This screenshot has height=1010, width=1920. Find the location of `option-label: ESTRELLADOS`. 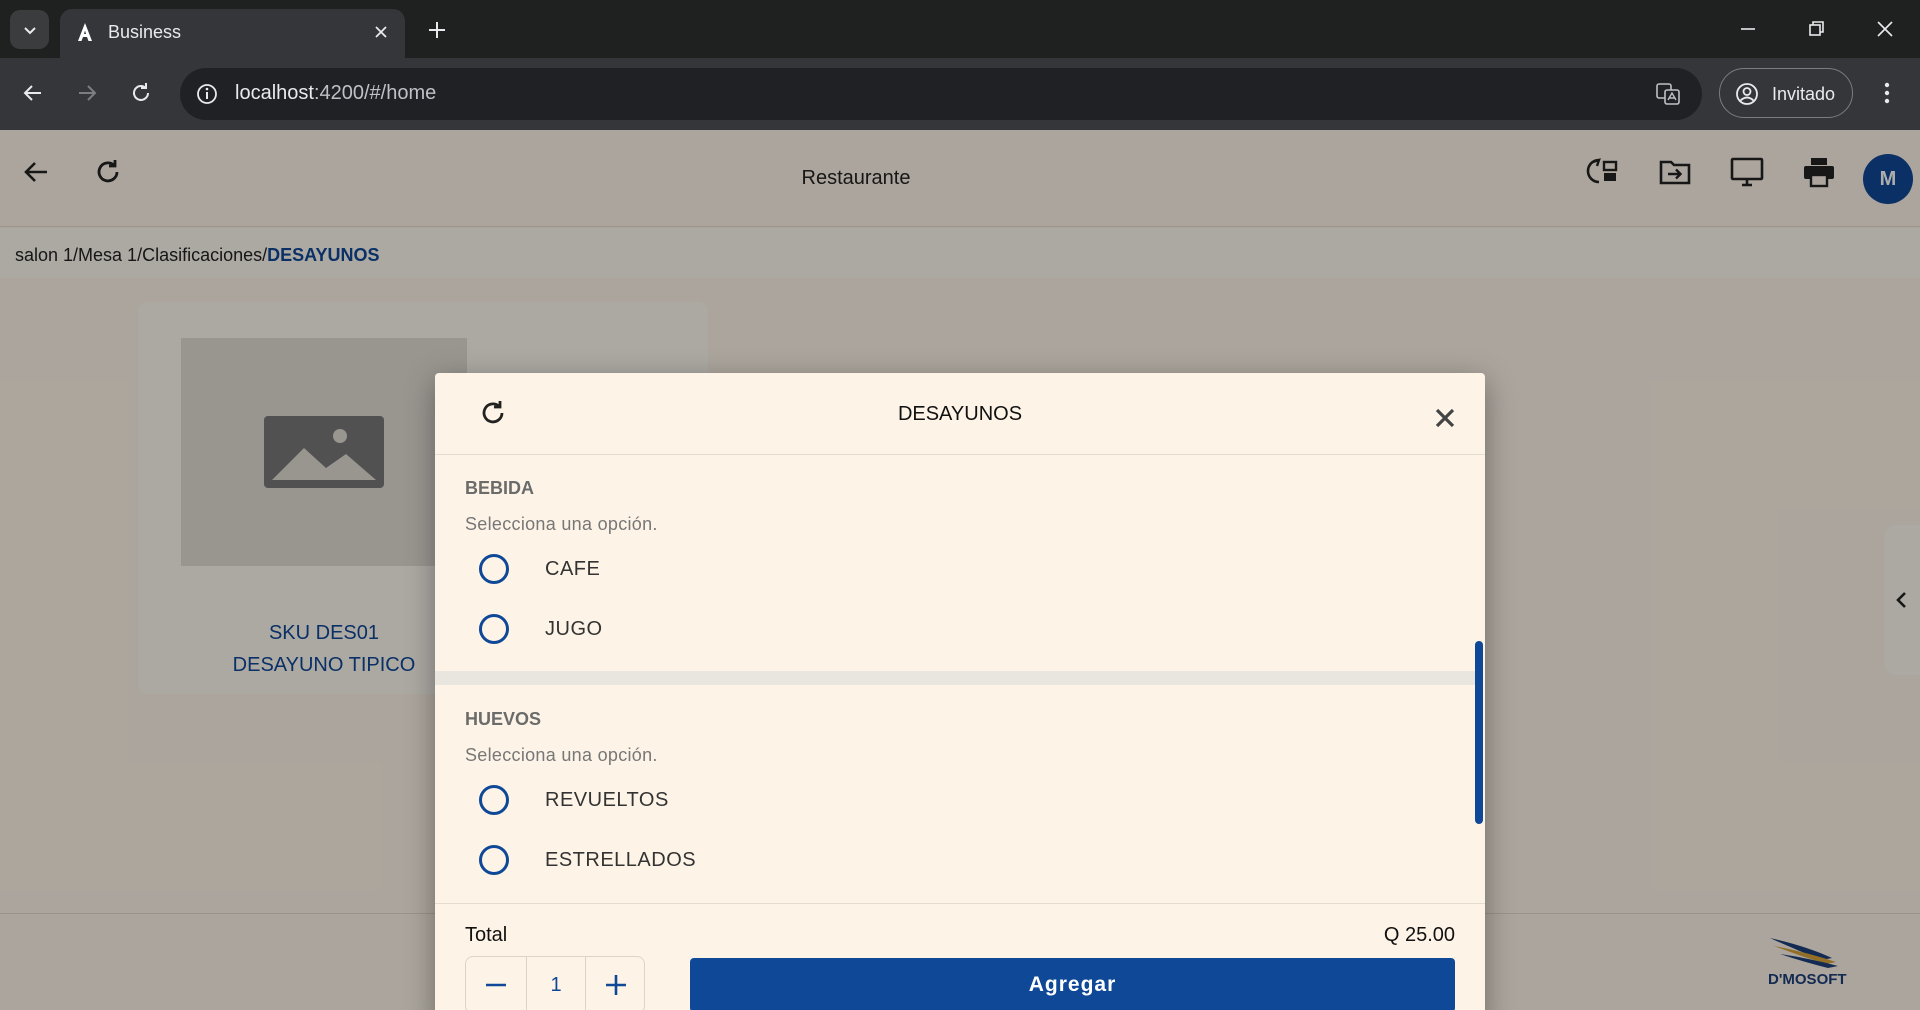

option-label: ESTRELLADOS is located at coordinates (621, 860).